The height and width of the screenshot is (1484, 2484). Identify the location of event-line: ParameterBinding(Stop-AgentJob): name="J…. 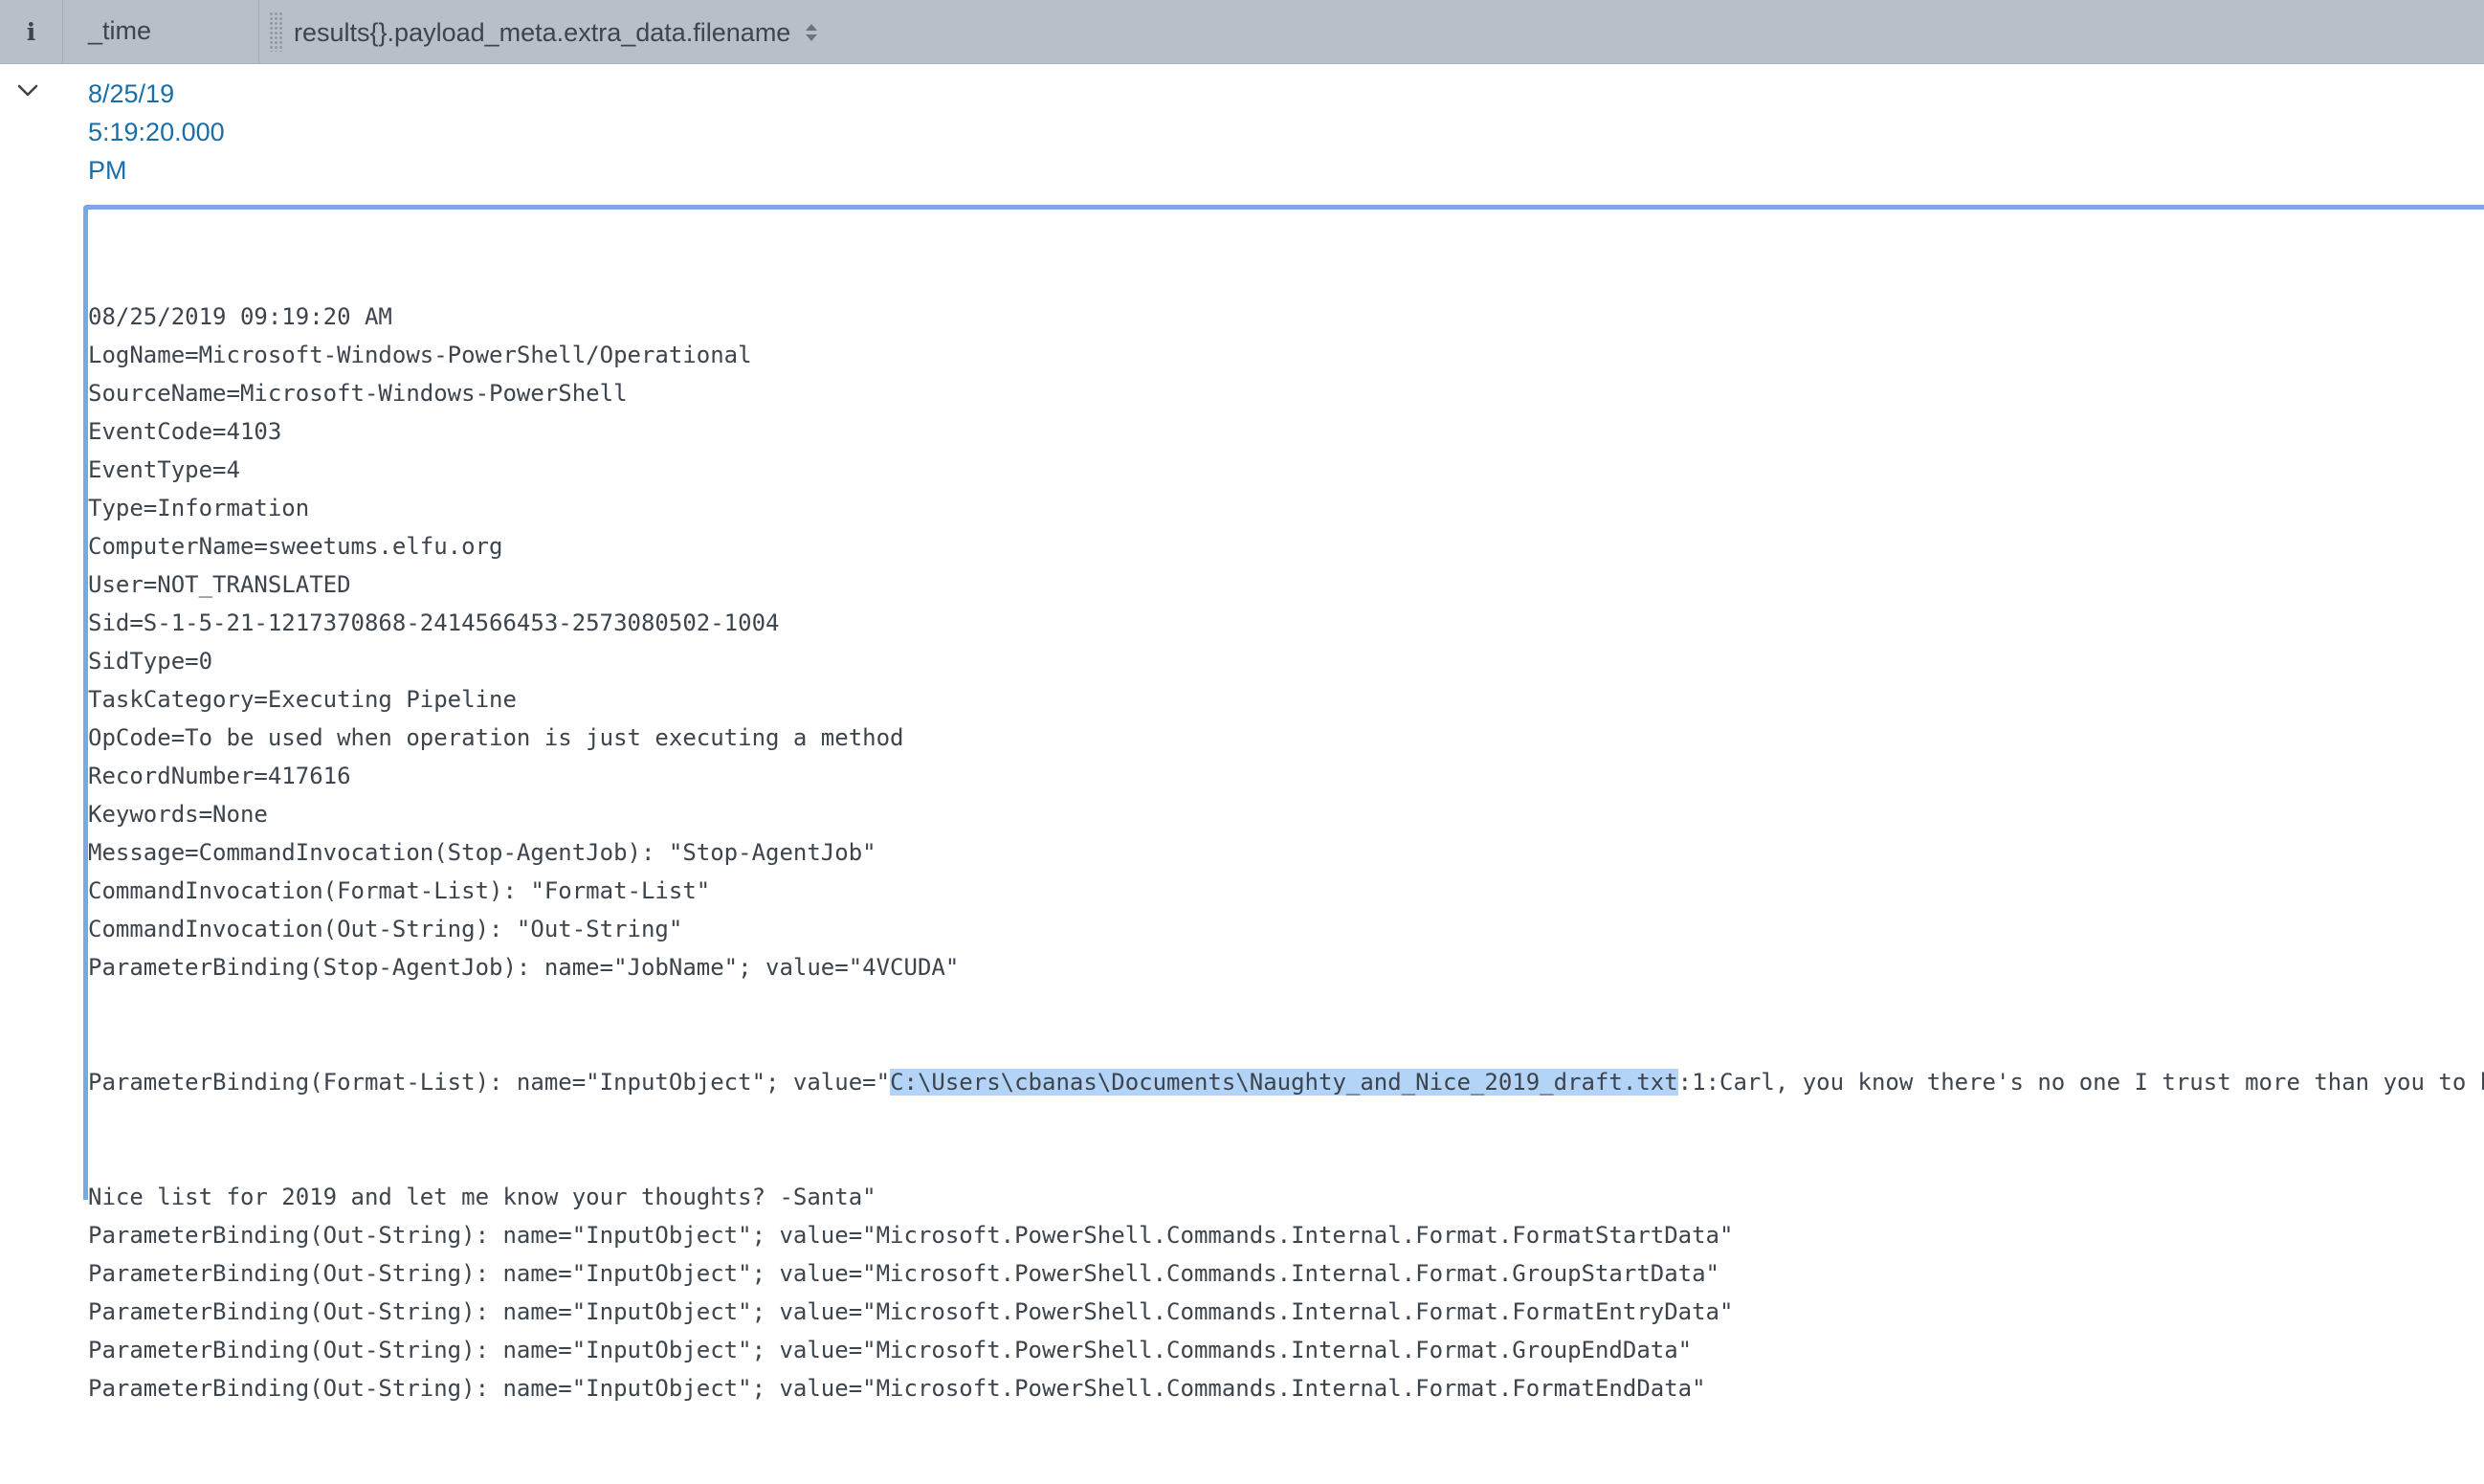
(524, 967).